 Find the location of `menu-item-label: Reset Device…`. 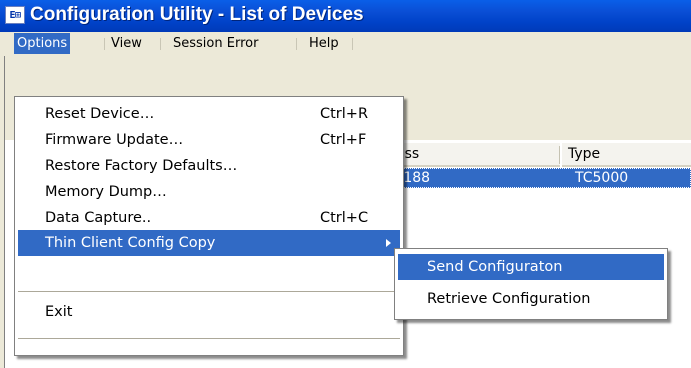

menu-item-label: Reset Device… is located at coordinates (100, 114).